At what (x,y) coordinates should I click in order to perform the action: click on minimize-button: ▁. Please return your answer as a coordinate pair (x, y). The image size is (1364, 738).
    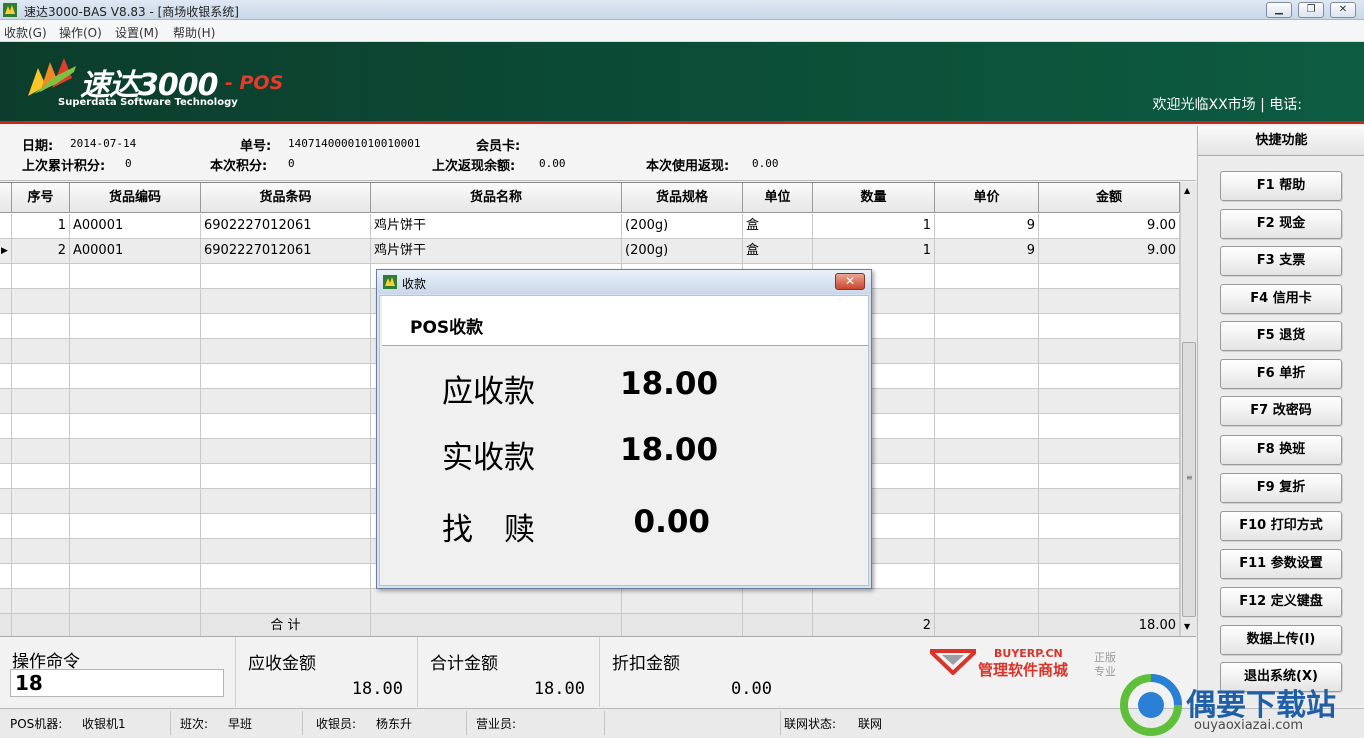
    Looking at the image, I should click on (1279, 10).